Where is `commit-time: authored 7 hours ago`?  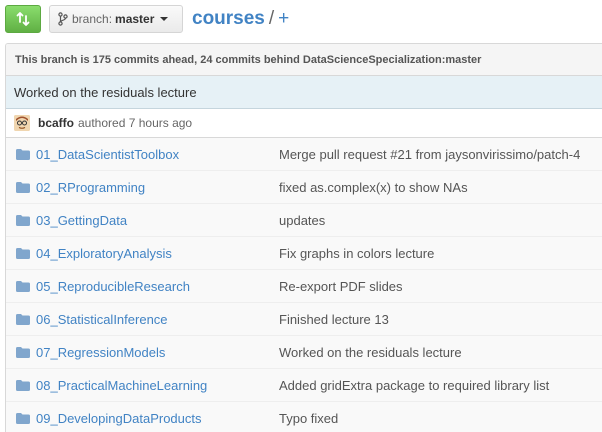
commit-time: authored 7 hours ago is located at coordinates (135, 123).